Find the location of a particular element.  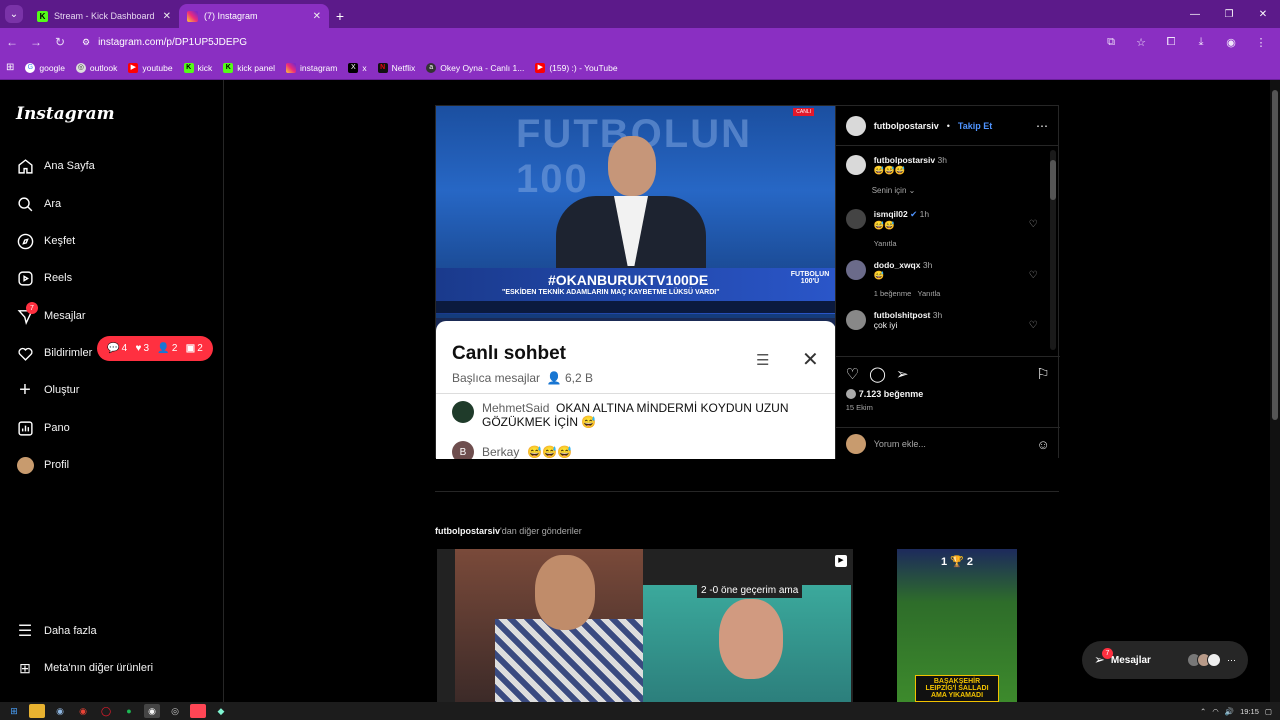

sidebar-item-reels: Reels is located at coordinates (44, 278).